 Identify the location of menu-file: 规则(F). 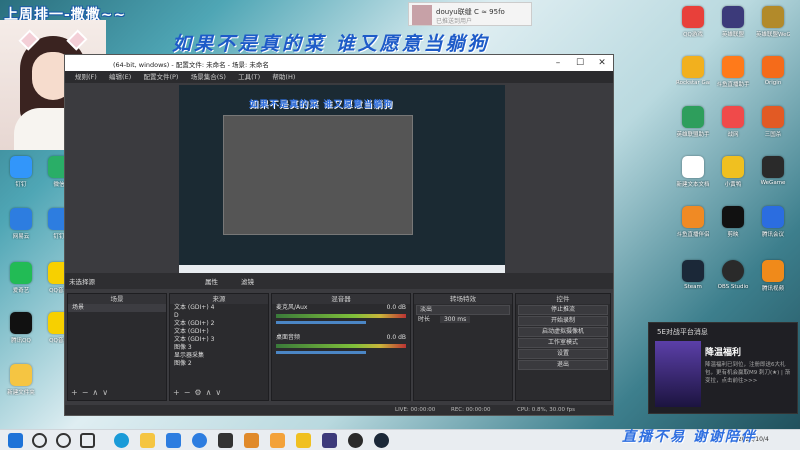
(86, 77).